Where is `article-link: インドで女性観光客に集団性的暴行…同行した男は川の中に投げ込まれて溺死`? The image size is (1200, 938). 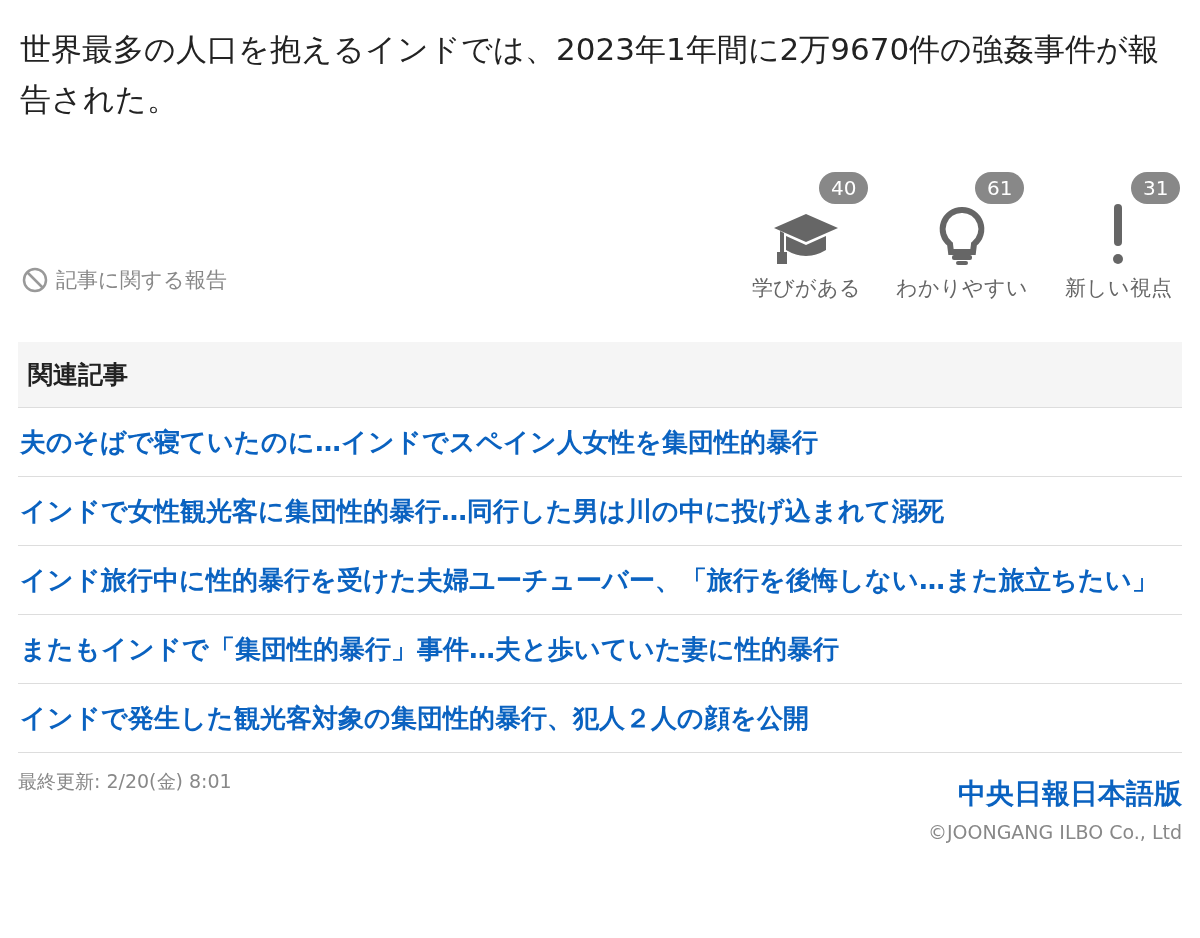
article-link: インドで女性観光客に集団性的暴行…同行した男は川の中に投げ込まれて溺死 is located at coordinates (600, 510).